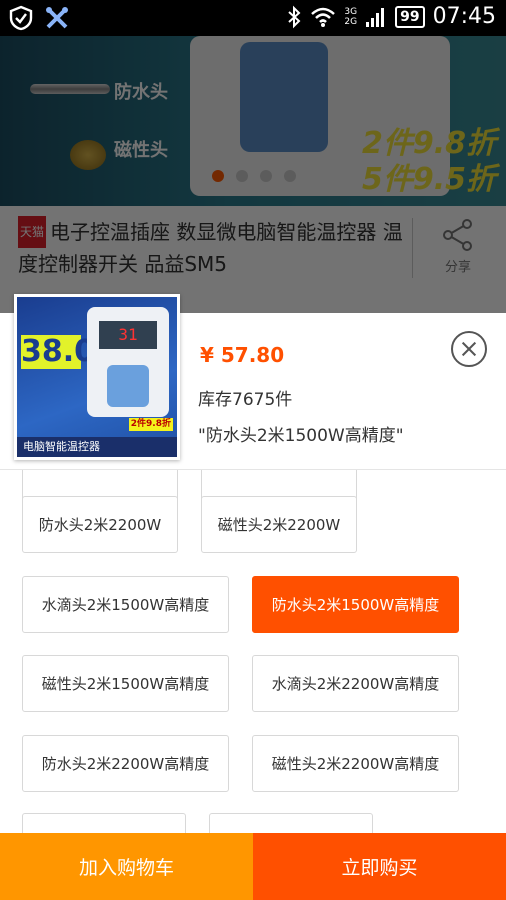  What do you see at coordinates (469, 349) in the screenshot?
I see `close-icon` at bounding box center [469, 349].